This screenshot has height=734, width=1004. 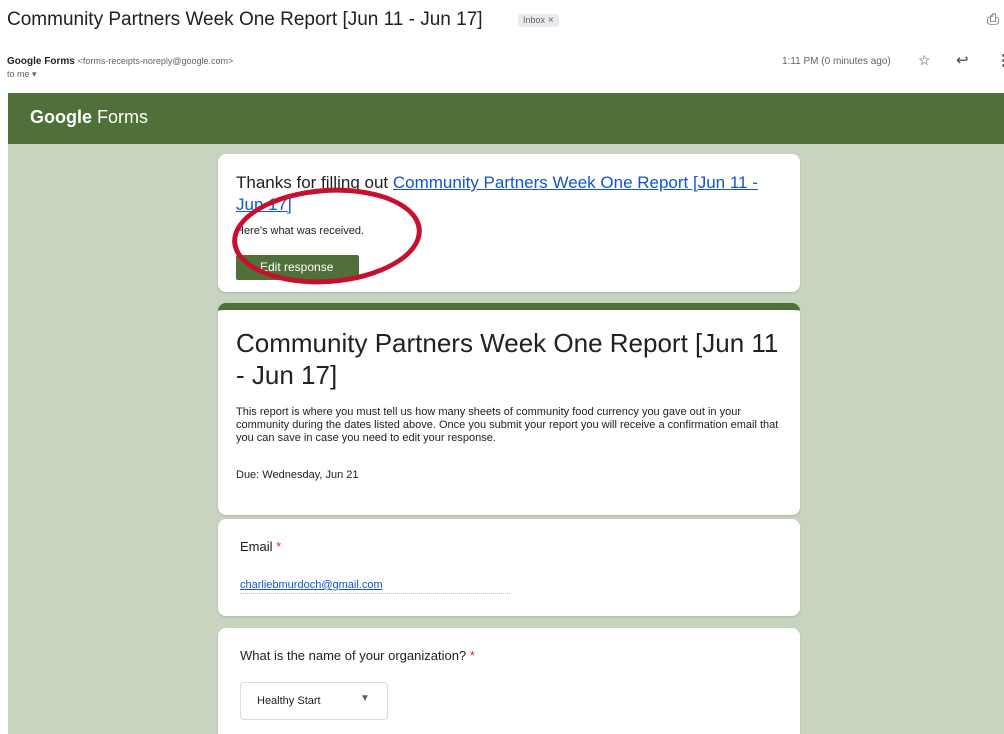 What do you see at coordinates (123, 117) in the screenshot?
I see `logo-forms-text: Forms` at bounding box center [123, 117].